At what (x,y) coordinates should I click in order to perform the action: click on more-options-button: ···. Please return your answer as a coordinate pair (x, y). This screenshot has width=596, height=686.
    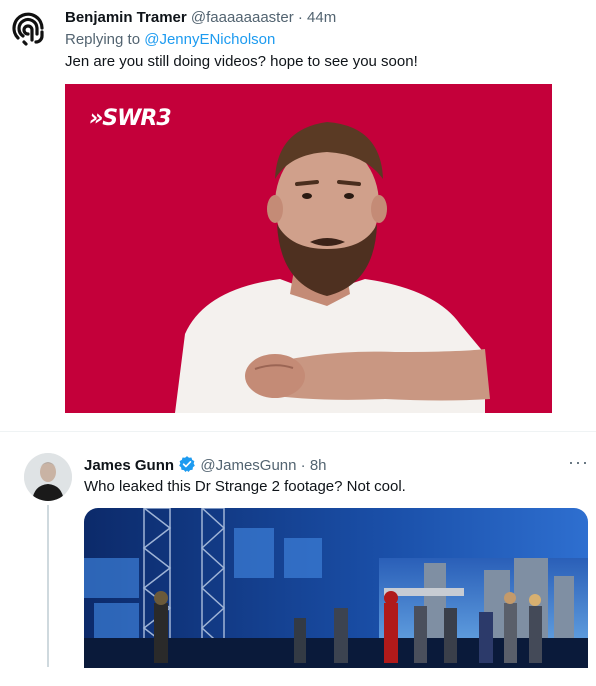
    Looking at the image, I should click on (578, 462).